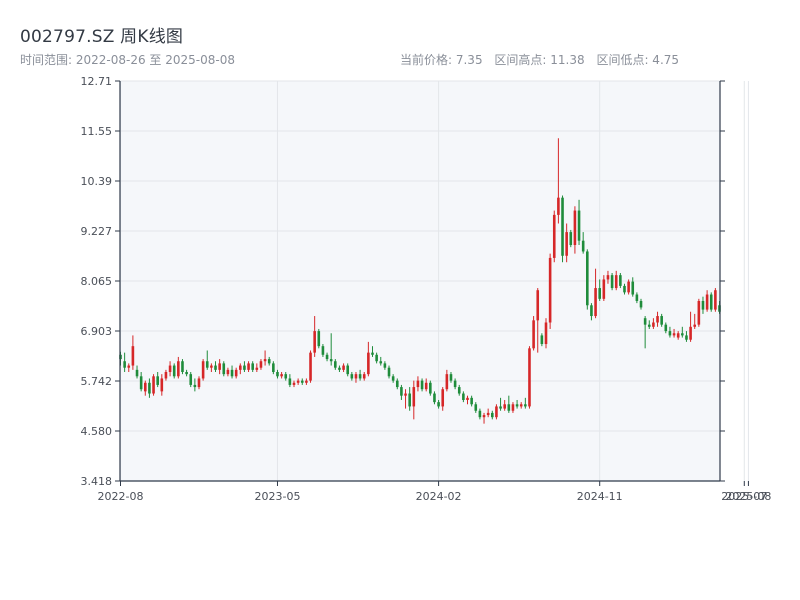 This screenshot has width=800, height=600. I want to click on x-tick-label: 2022-08, so click(121, 496).